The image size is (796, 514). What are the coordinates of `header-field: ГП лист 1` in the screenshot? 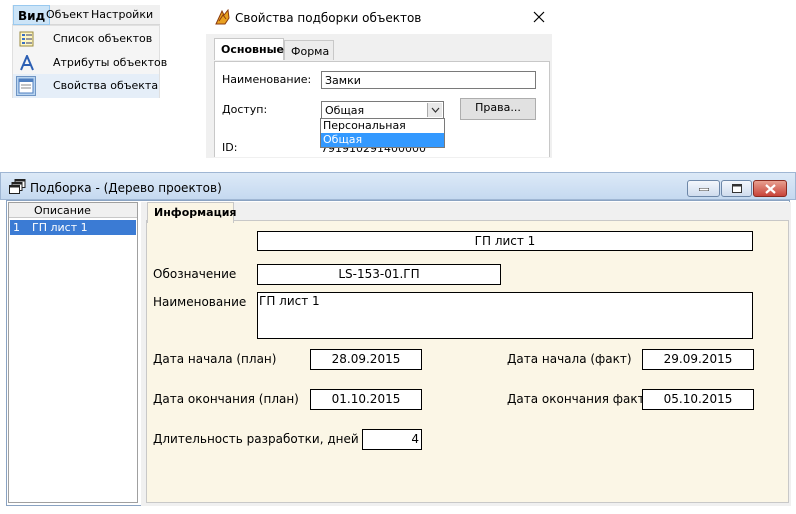 It's located at (505, 241).